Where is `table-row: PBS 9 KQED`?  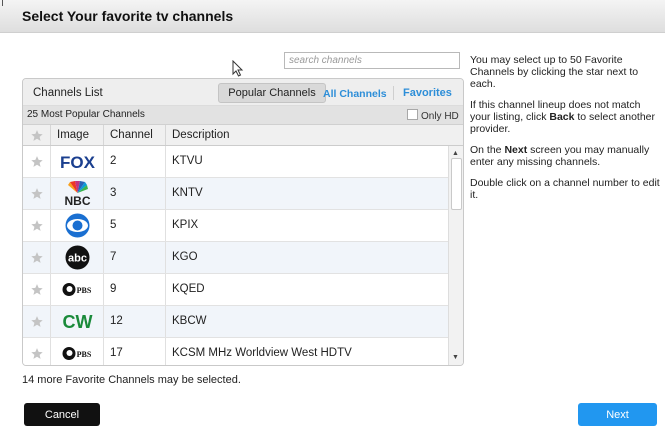
table-row: PBS 9 KQED is located at coordinates (235, 290).